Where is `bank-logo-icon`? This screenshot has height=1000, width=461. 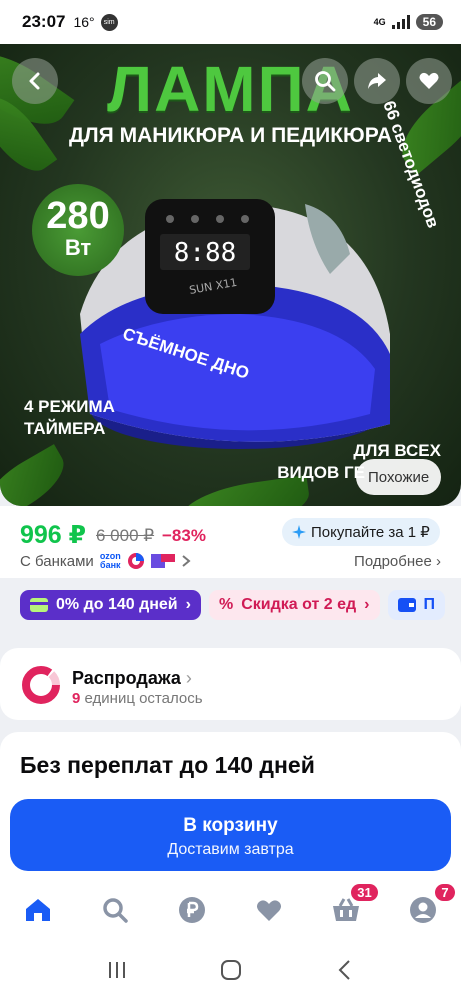
bank-logo-icon is located at coordinates (135, 561).